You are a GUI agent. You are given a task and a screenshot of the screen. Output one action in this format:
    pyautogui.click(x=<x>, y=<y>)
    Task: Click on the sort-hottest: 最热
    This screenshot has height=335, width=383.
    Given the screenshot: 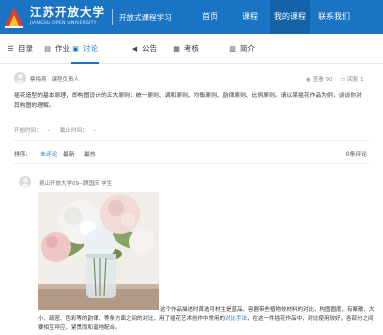 What is the action you would take?
    pyautogui.click(x=90, y=153)
    